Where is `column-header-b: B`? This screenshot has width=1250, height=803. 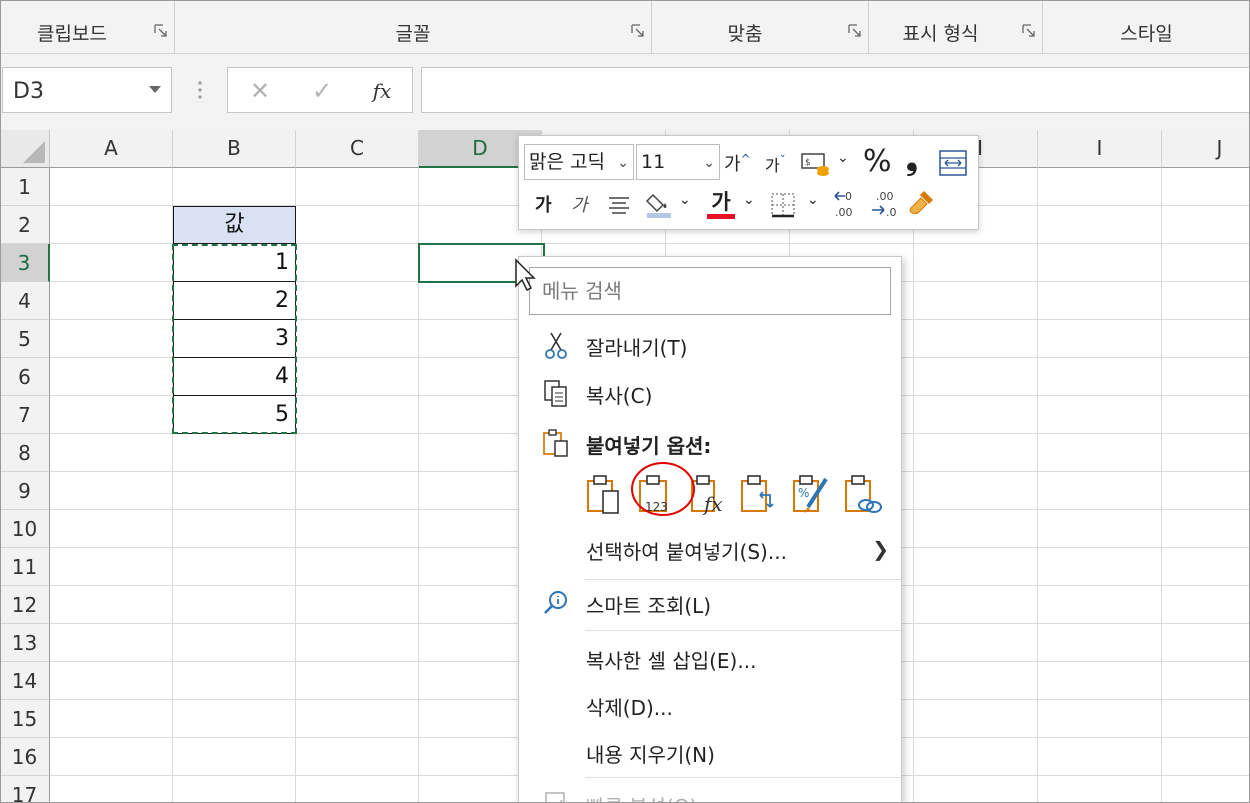 column-header-b: B is located at coordinates (234, 149).